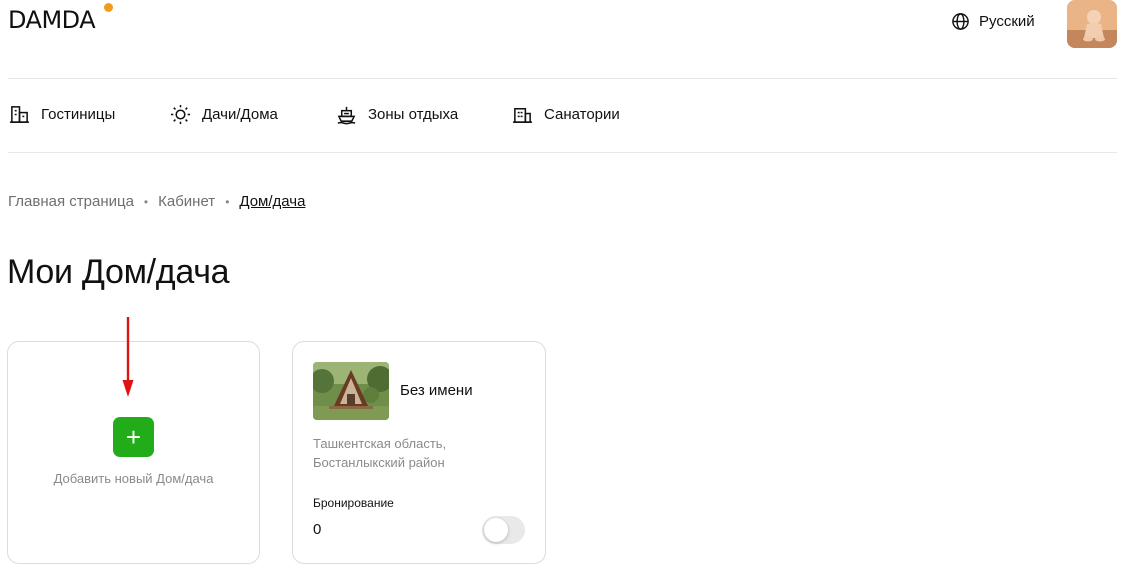 This screenshot has height=578, width=1126. I want to click on avatar, so click(1092, 24).